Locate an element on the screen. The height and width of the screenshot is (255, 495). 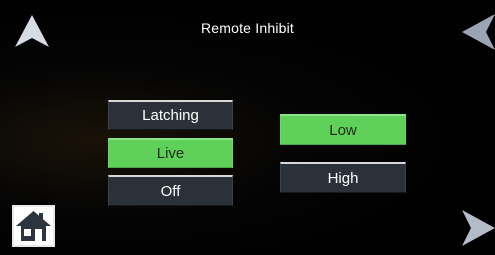
option-high: High is located at coordinates (343, 177).